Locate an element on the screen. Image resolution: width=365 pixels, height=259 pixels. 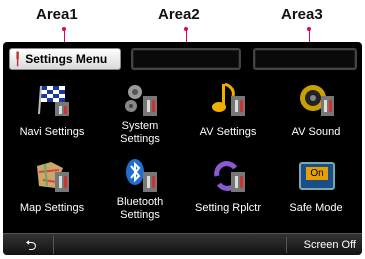
music-note-icon is located at coordinates (228, 99).